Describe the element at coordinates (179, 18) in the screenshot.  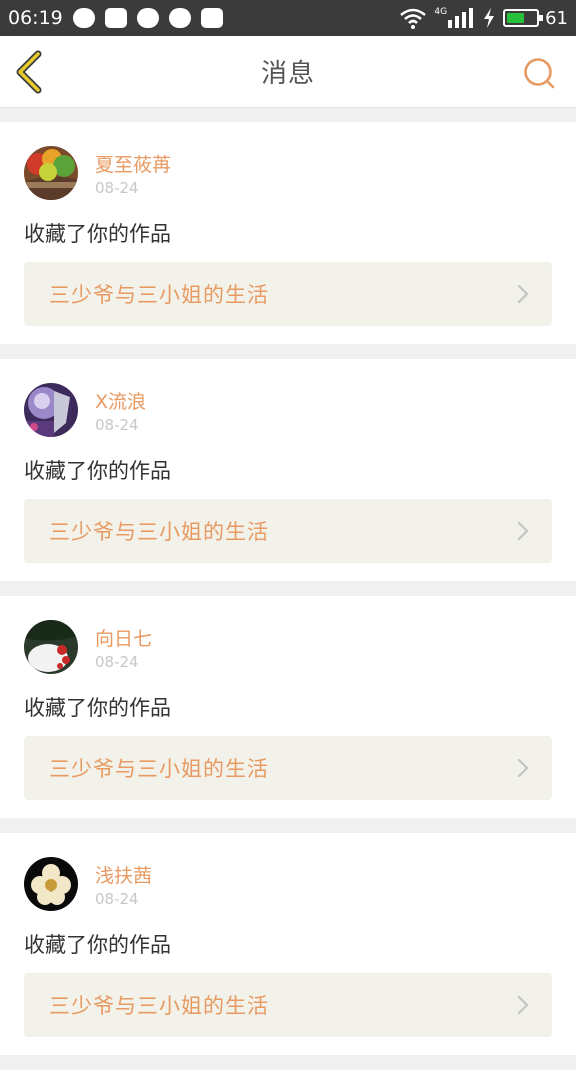
I see `wechat-icon` at that location.